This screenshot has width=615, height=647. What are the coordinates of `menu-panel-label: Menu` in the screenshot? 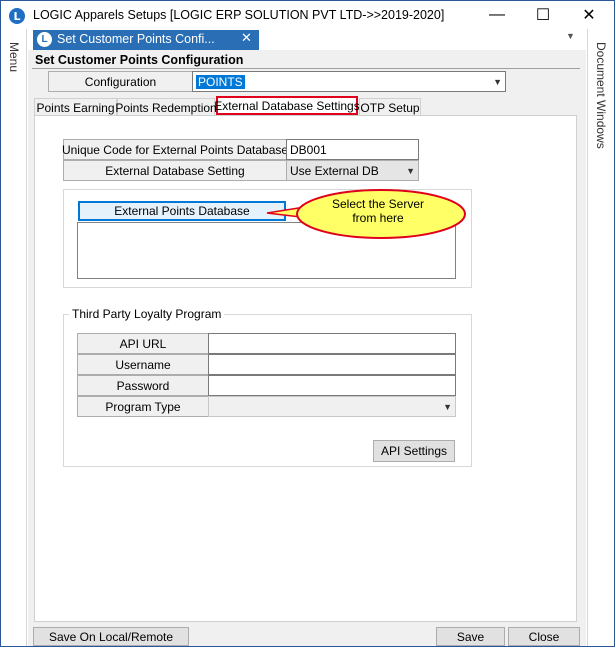 It's located at (14, 57).